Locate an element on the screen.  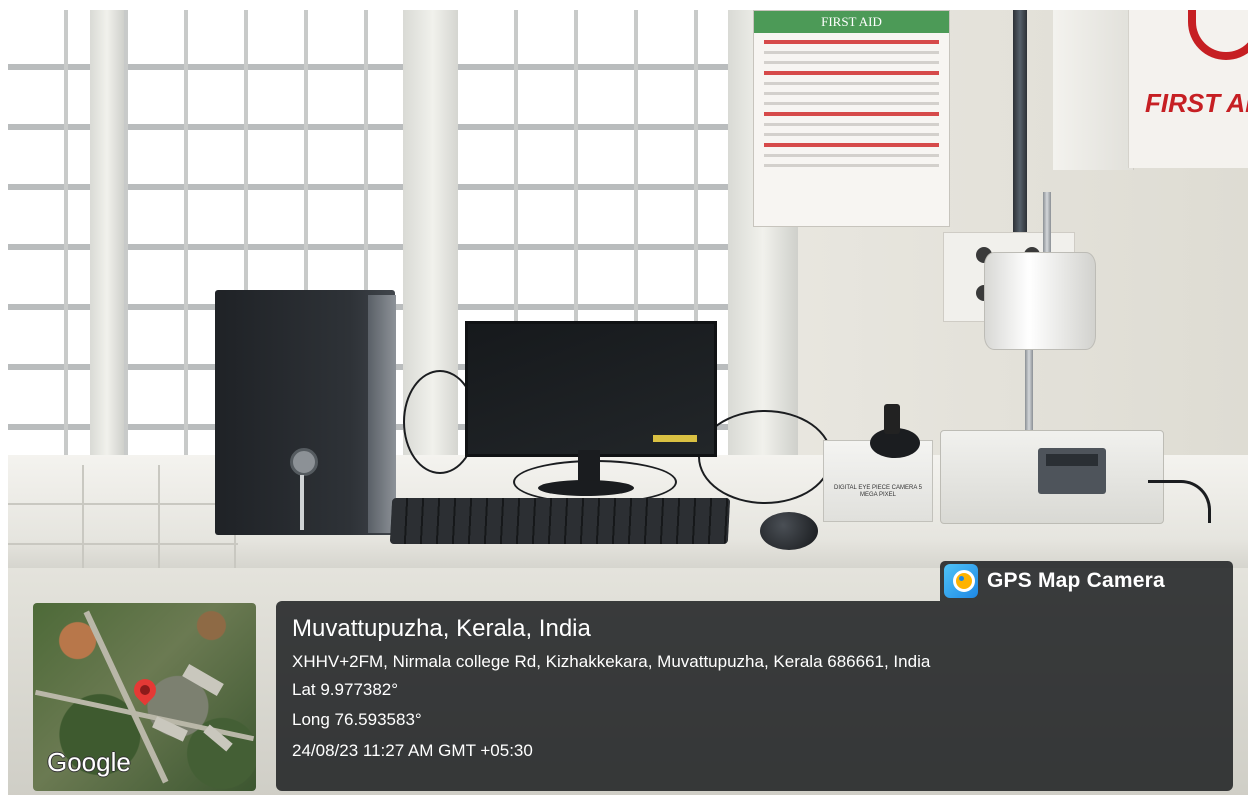
map-attribution: Google is located at coordinates (89, 762).